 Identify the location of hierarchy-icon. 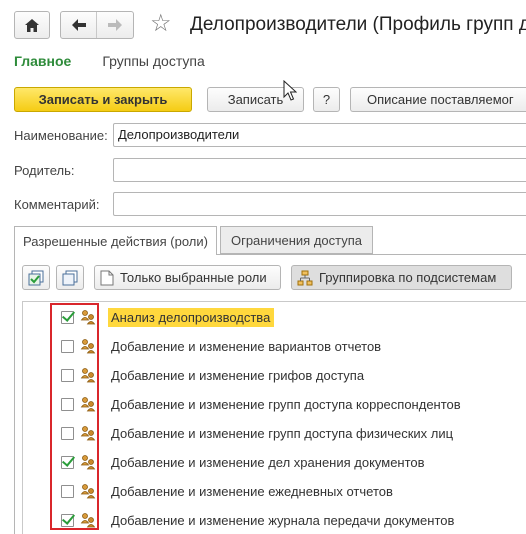
(305, 277).